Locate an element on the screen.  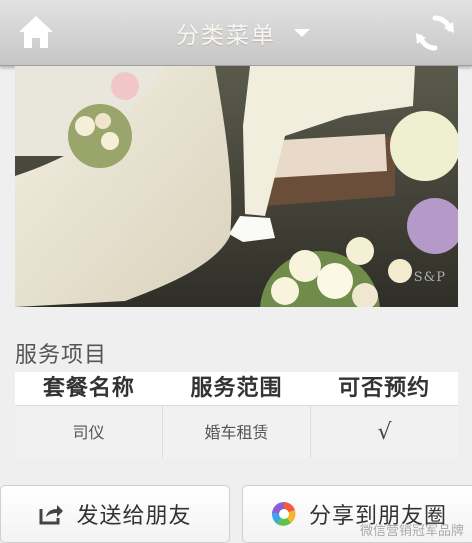
send-to-friend-label: 发送给朋友 is located at coordinates (134, 516).